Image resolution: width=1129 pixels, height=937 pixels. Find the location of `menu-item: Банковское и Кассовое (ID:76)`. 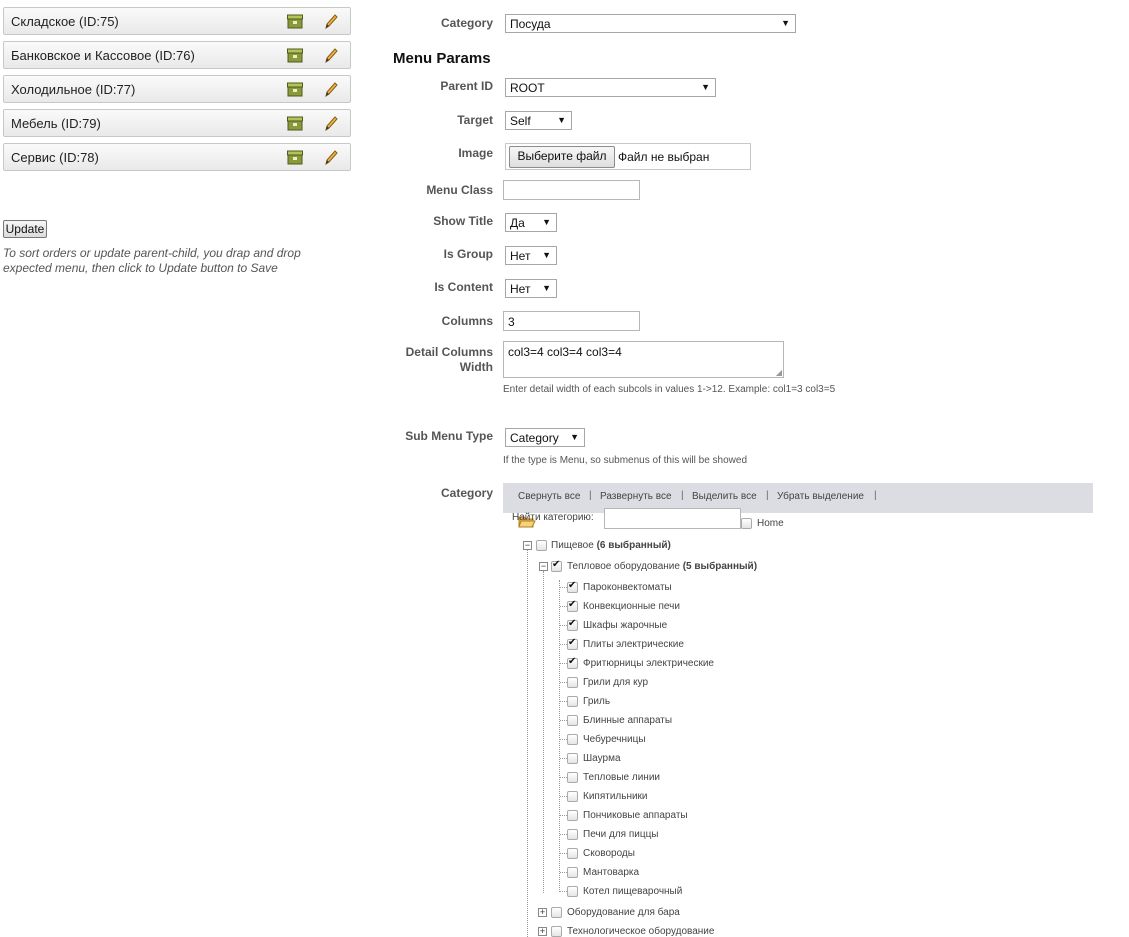

menu-item: Банковское и Кассовое (ID:76) is located at coordinates (177, 55).